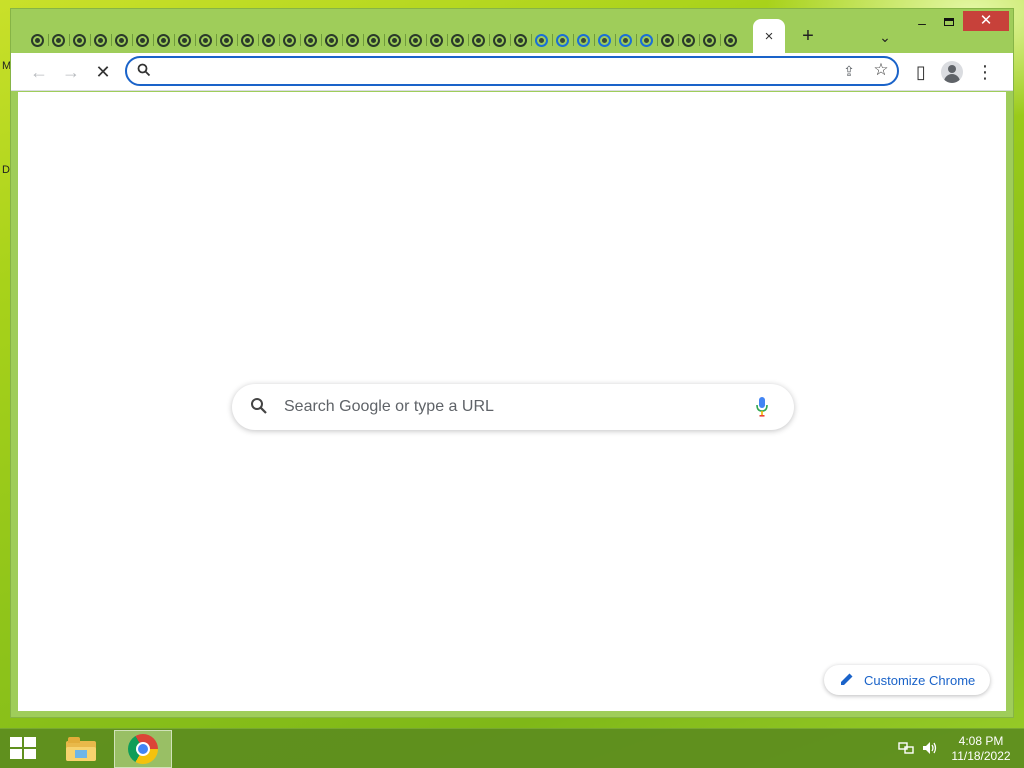  I want to click on share-icon: ⇪, so click(849, 71).